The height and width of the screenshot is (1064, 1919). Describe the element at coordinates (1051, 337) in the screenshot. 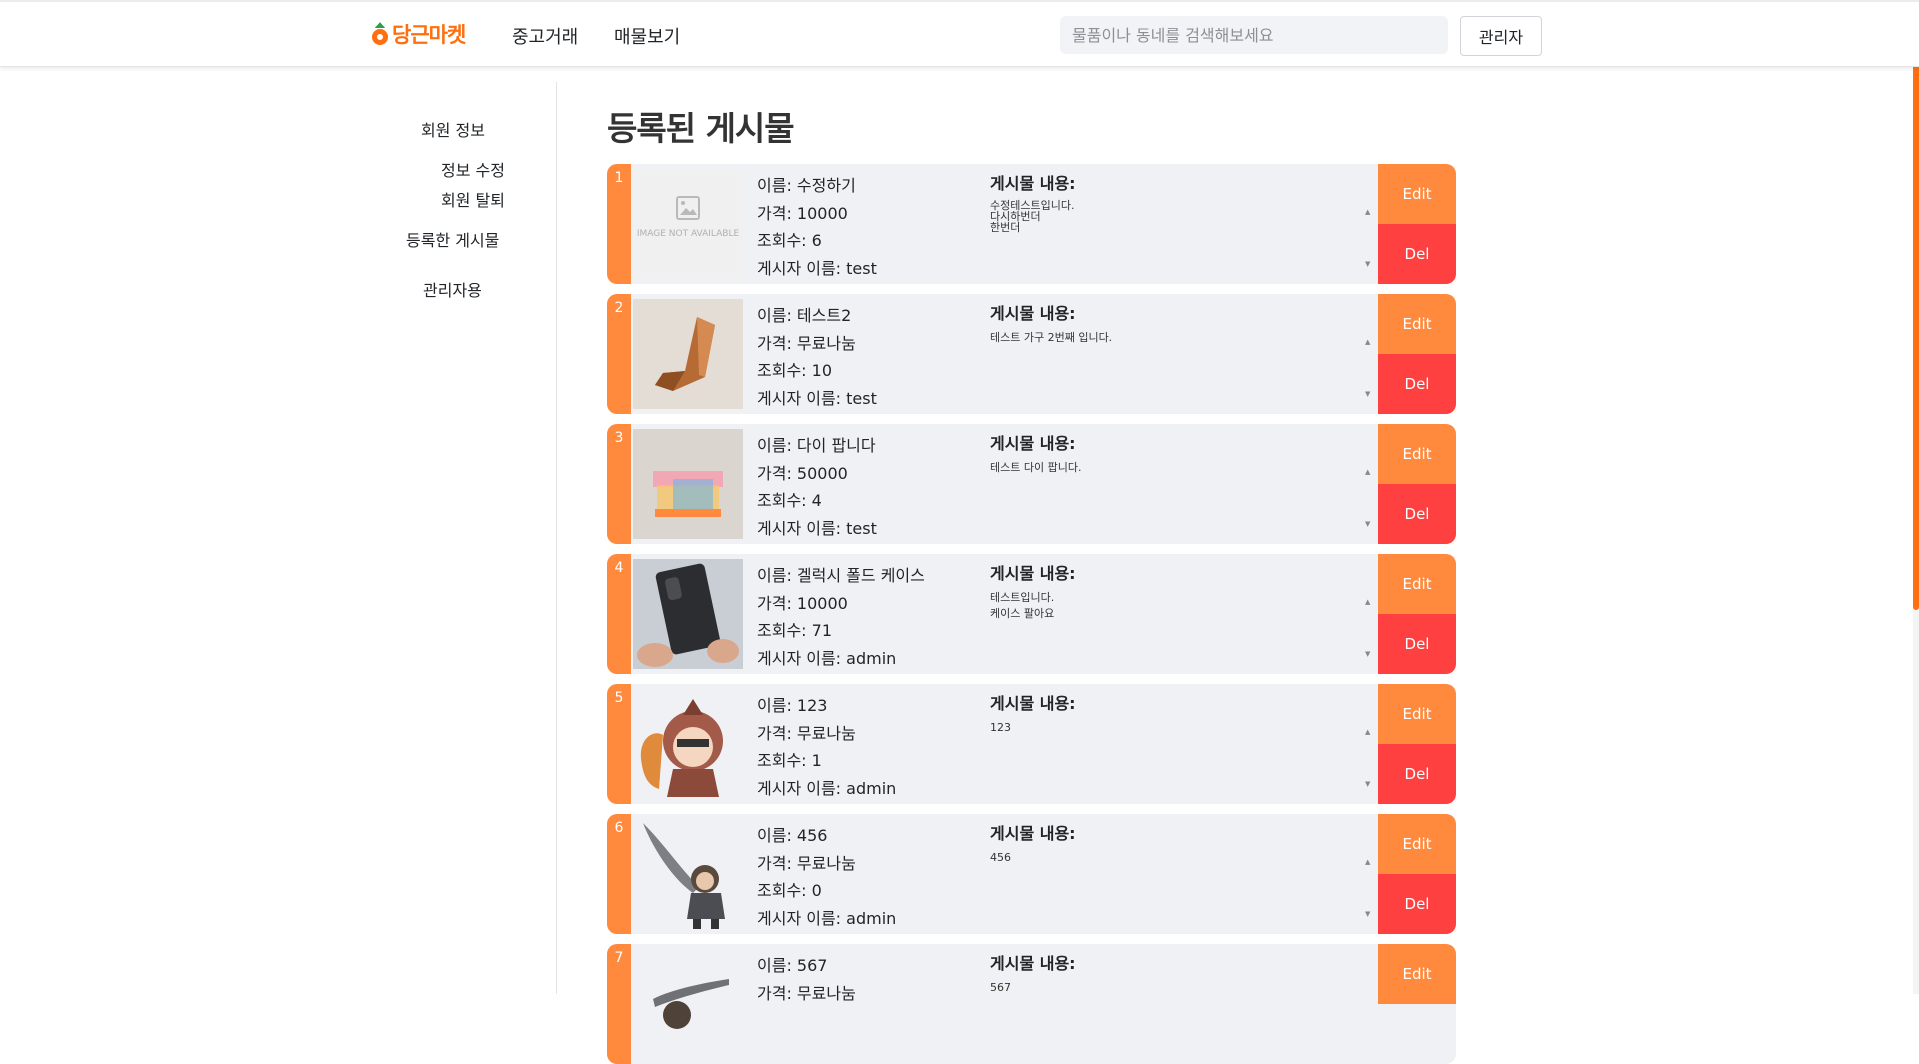

I see `post-content: 테스트 가구 2번째 입니다.` at that location.